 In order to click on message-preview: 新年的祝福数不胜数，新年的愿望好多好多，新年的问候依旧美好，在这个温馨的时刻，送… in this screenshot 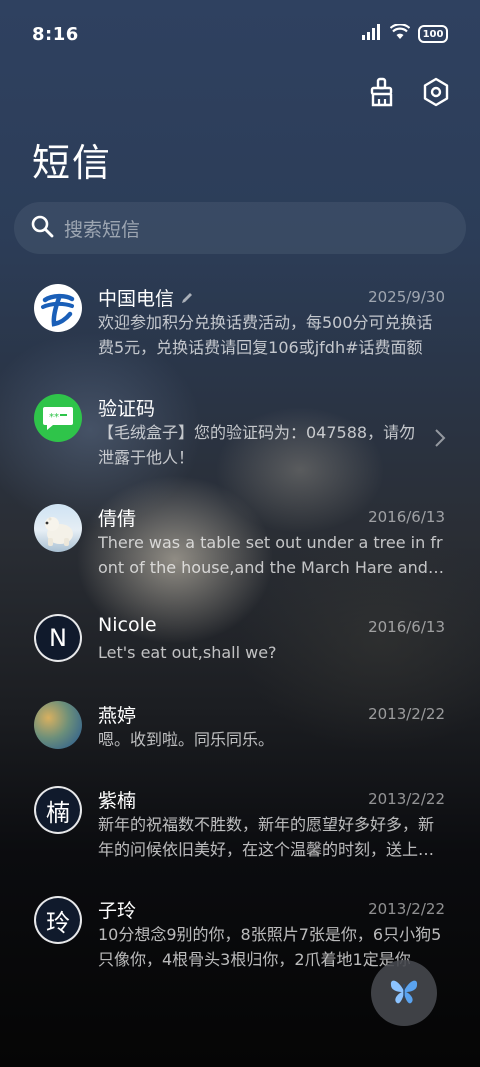, I will do `click(266, 837)`.